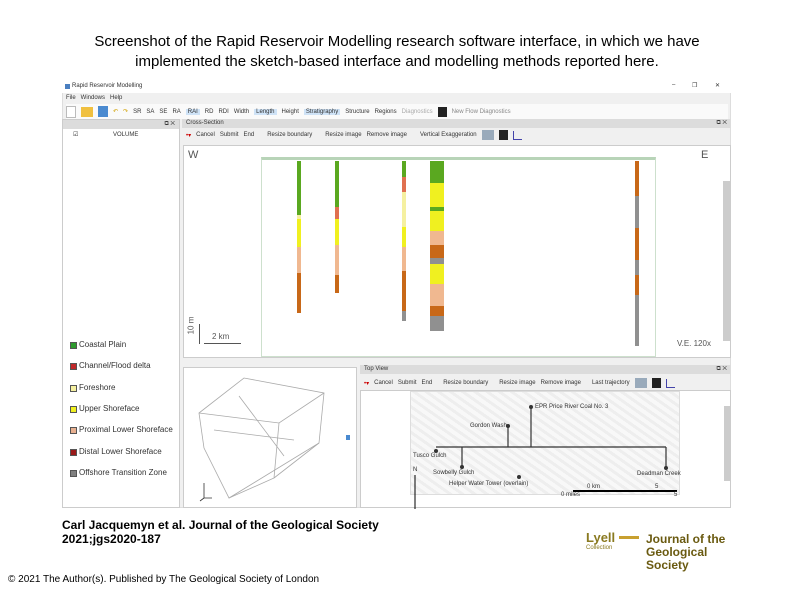  What do you see at coordinates (694, 85) in the screenshot?
I see `restore-button: ❐` at bounding box center [694, 85].